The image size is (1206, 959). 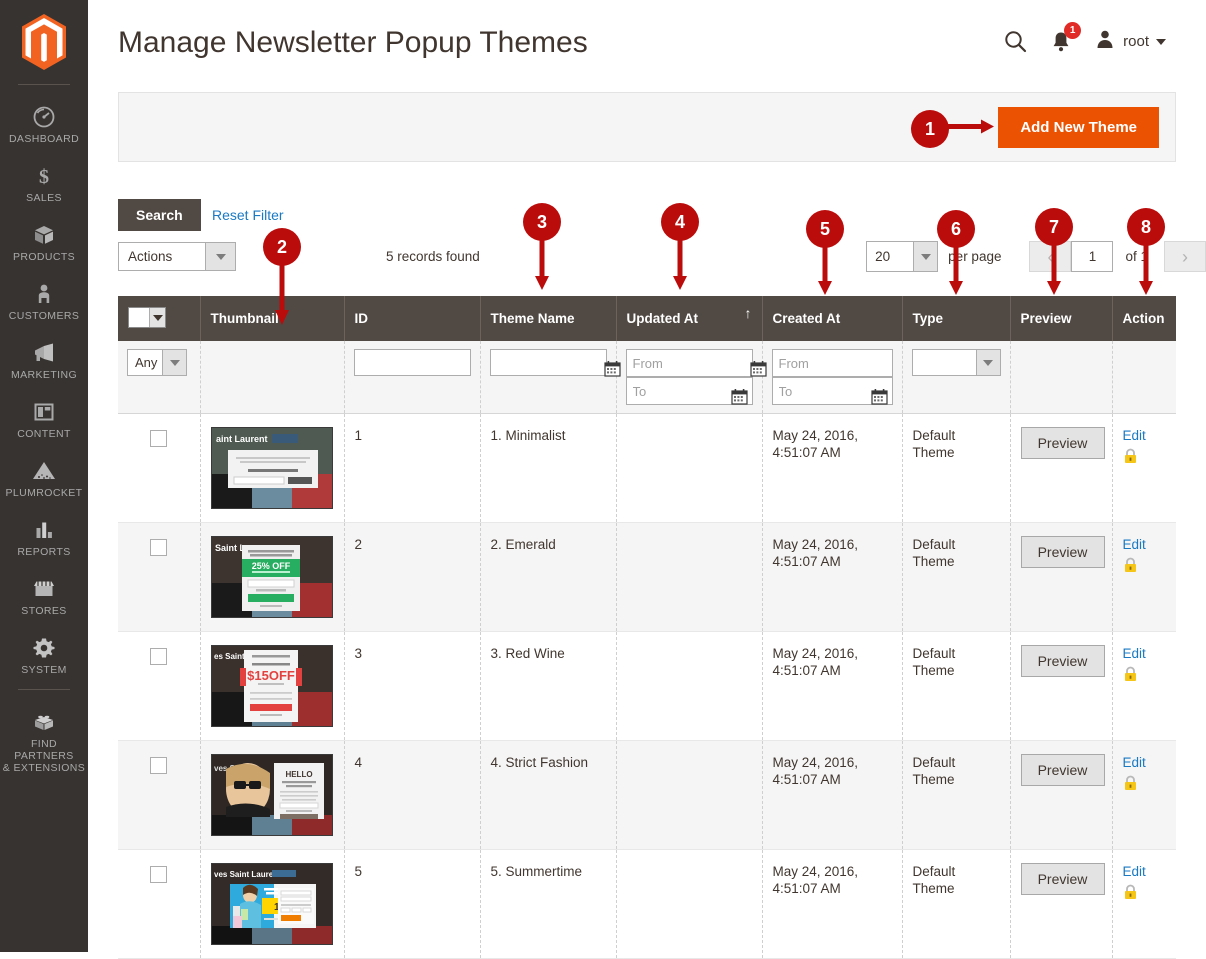 What do you see at coordinates (1146, 227) in the screenshot?
I see `annotation-number: 8` at bounding box center [1146, 227].